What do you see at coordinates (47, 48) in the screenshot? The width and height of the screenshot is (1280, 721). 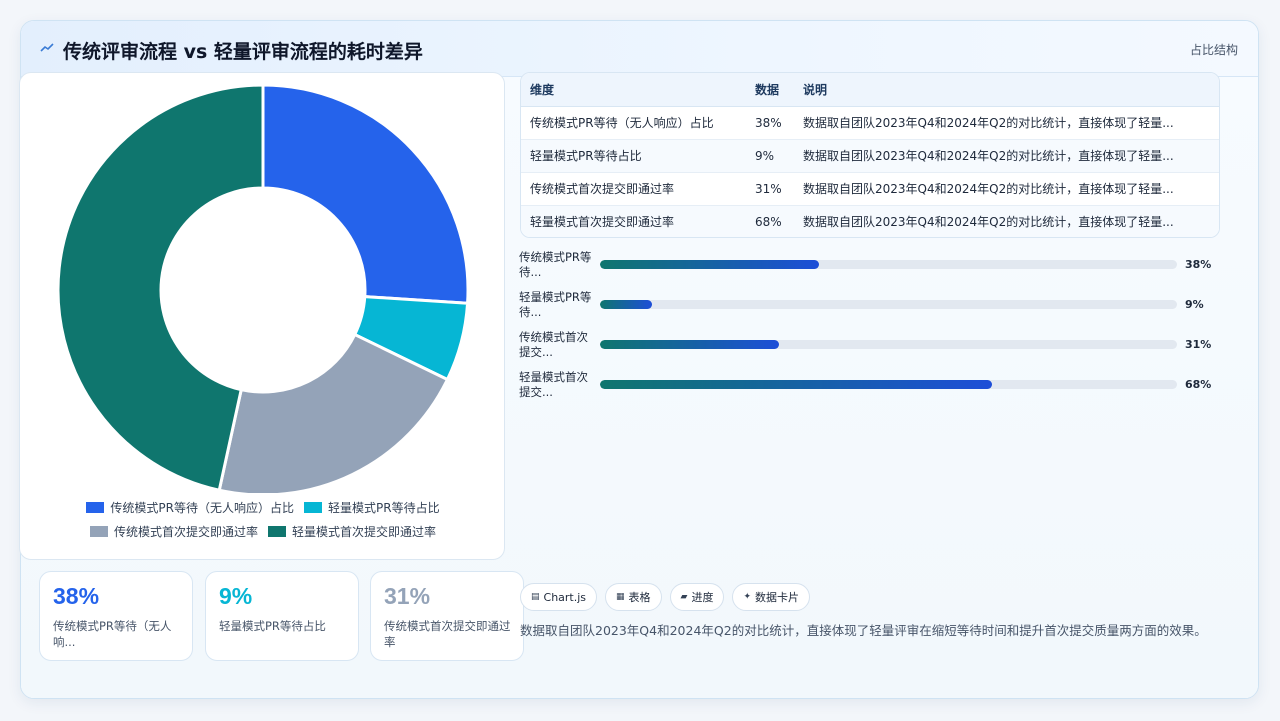 I see `chart-line-icon` at bounding box center [47, 48].